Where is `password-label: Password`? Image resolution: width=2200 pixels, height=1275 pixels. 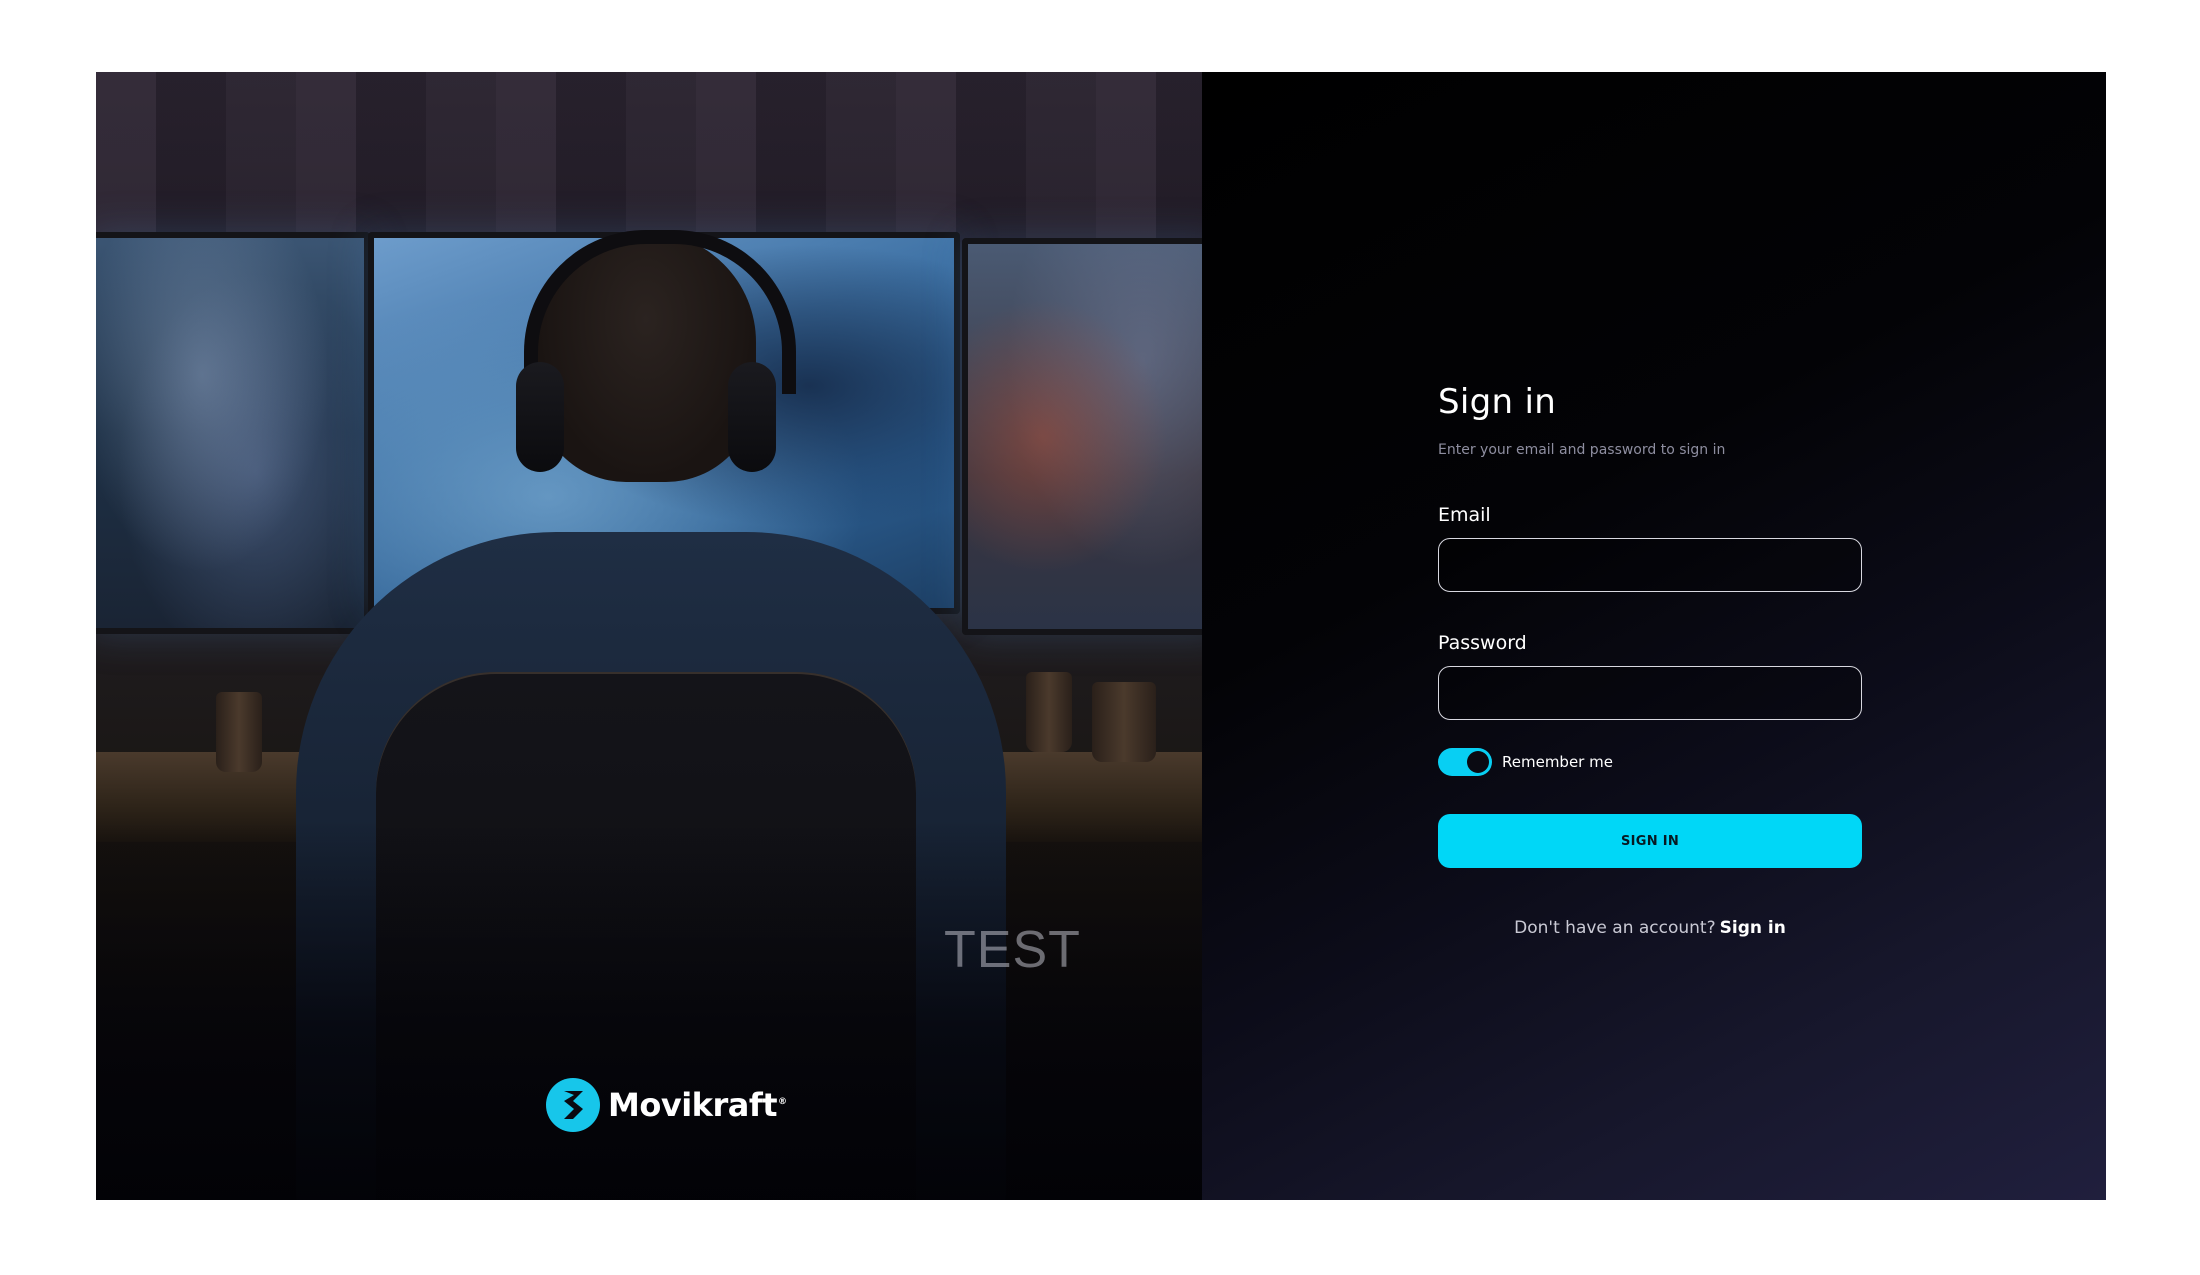 password-label: Password is located at coordinates (1482, 643).